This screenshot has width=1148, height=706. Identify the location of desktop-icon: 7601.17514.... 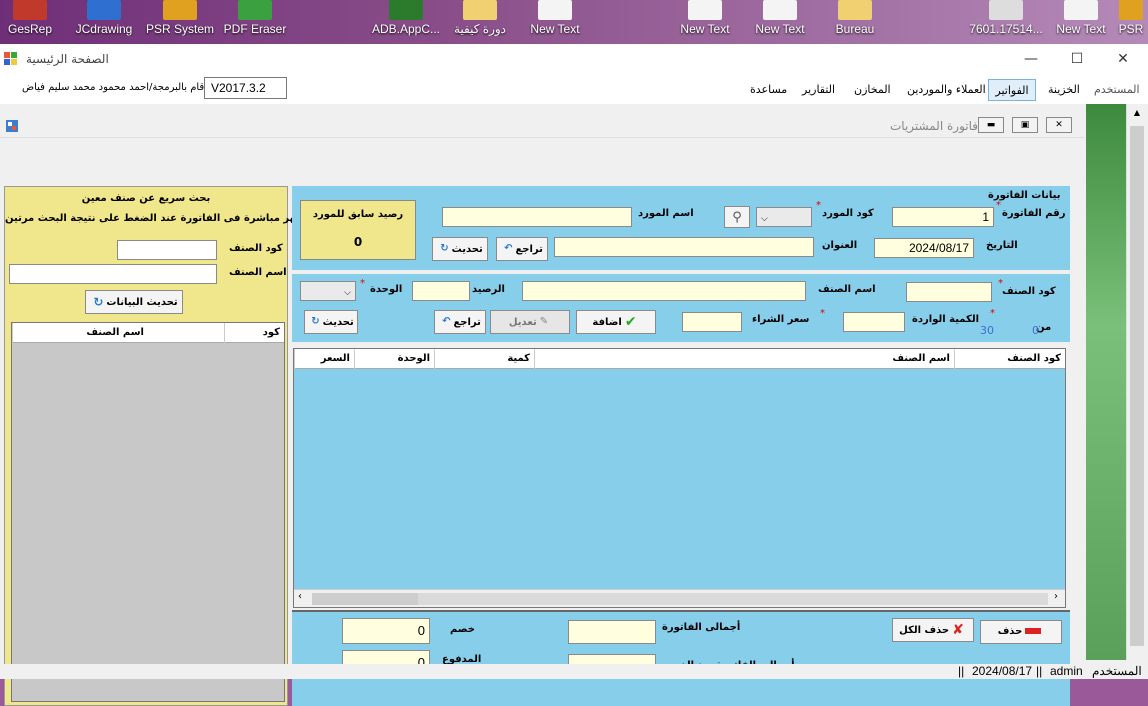
(1006, 22).